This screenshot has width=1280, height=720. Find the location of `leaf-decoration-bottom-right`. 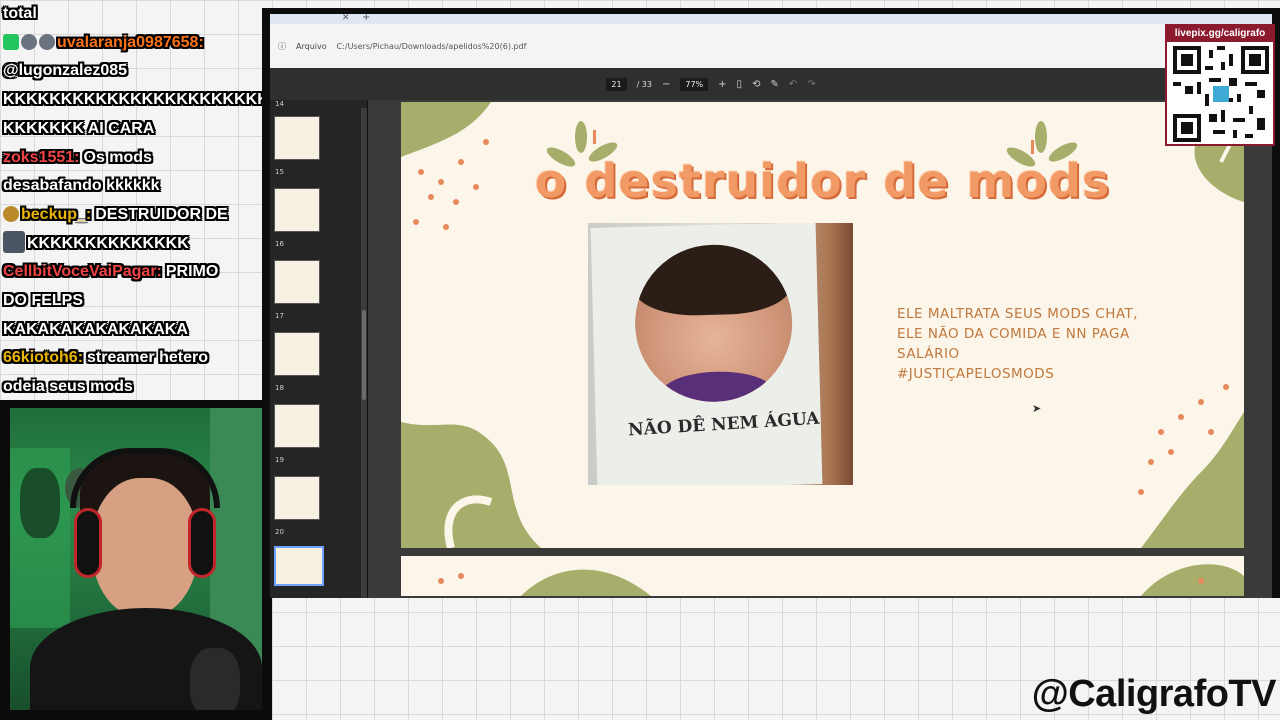

leaf-decoration-bottom-right is located at coordinates (1191, 466).